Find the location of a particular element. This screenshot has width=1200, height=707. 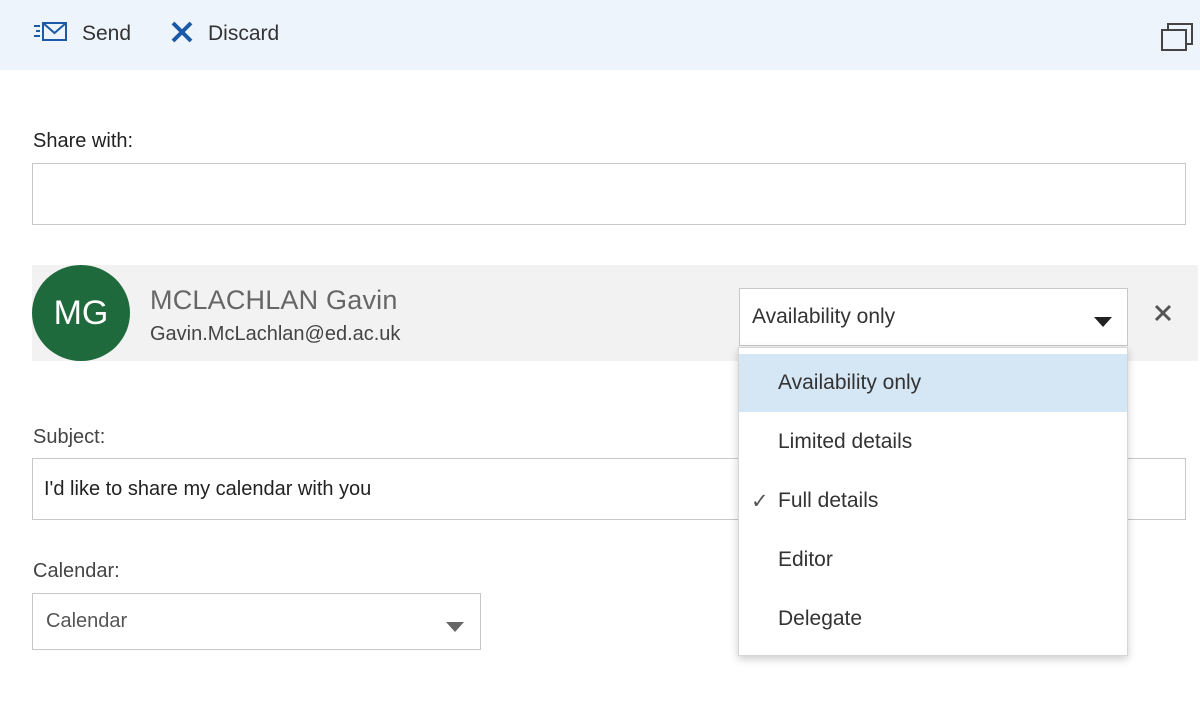

permission-option-full-details: ✓ Full details is located at coordinates (933, 501).